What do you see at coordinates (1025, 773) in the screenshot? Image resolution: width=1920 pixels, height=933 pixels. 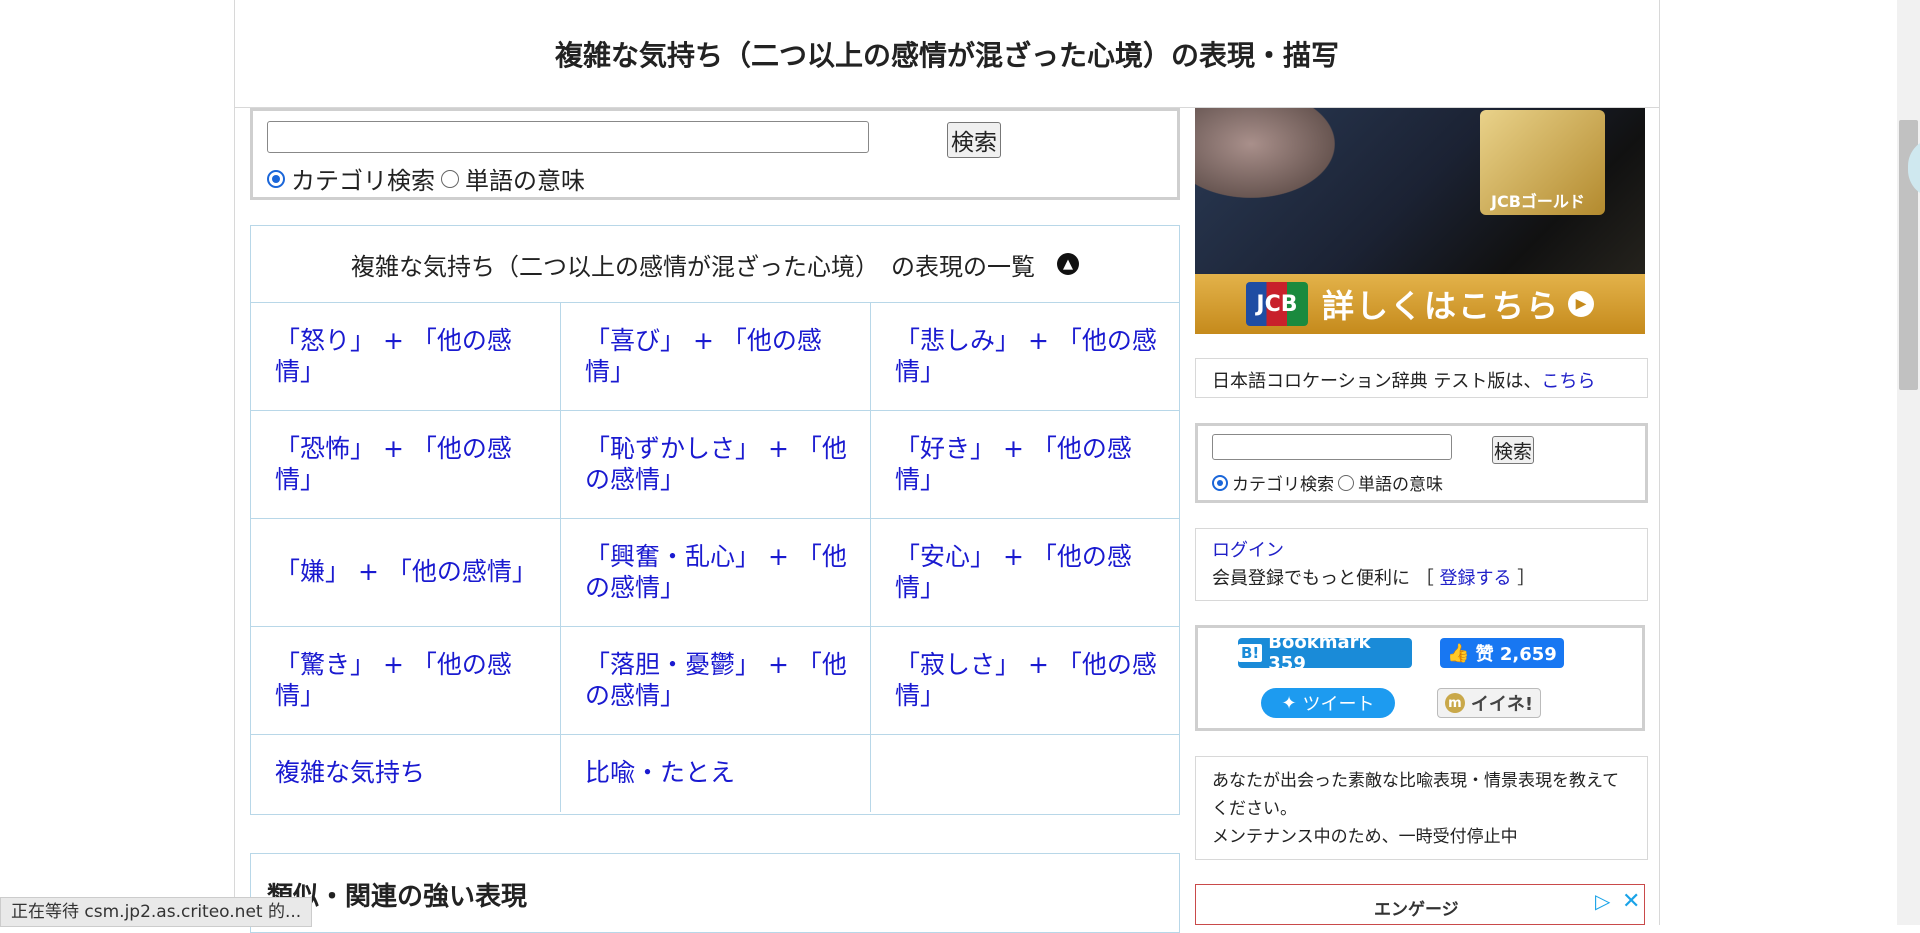 I see `list-item-empty` at bounding box center [1025, 773].